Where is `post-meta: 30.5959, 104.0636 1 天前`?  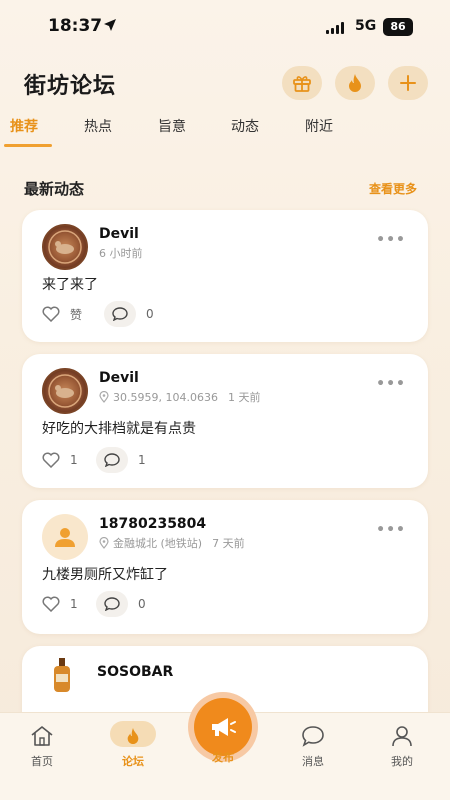
post-meta: 30.5959, 104.0636 1 天前 is located at coordinates (179, 397).